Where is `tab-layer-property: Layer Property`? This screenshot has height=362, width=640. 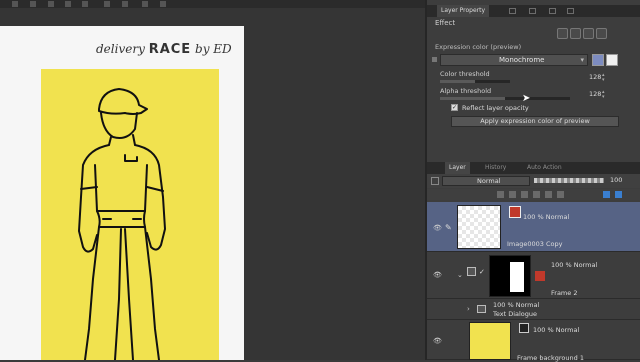 tab-layer-property: Layer Property is located at coordinates (463, 11).